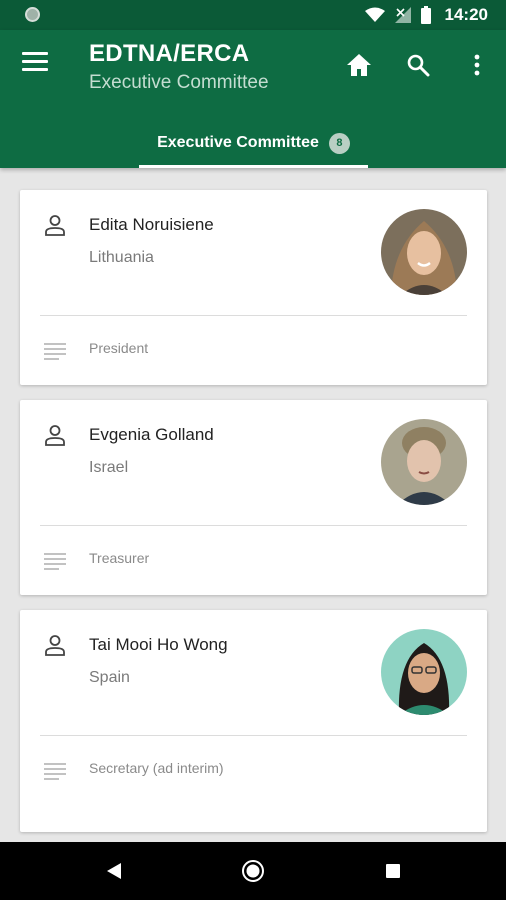  What do you see at coordinates (32, 14) in the screenshot?
I see `notification-dot-icon` at bounding box center [32, 14].